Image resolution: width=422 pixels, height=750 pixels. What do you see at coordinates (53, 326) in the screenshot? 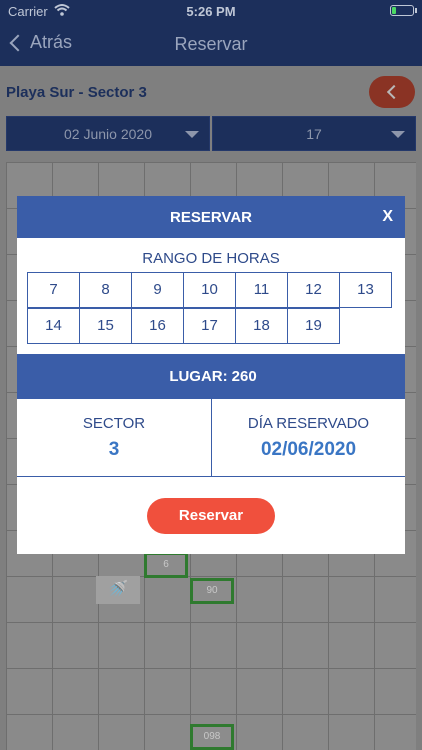
I see `hour-option: 14` at bounding box center [53, 326].